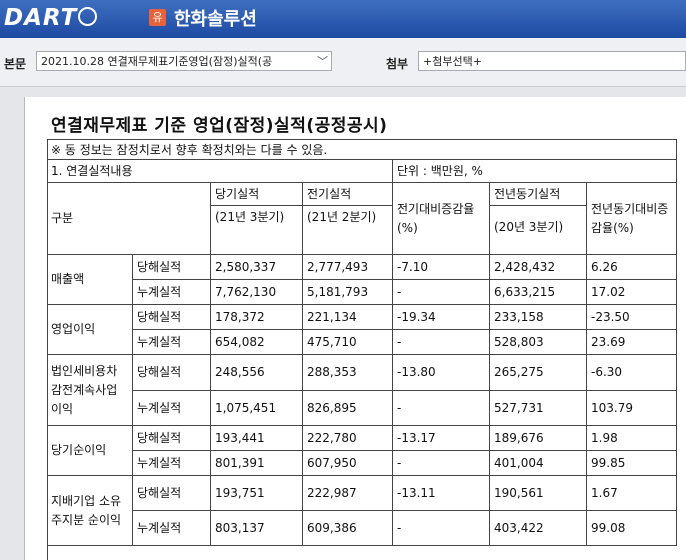  Describe the element at coordinates (632, 463) in the screenshot. I see `table-cell: 99.85` at that location.